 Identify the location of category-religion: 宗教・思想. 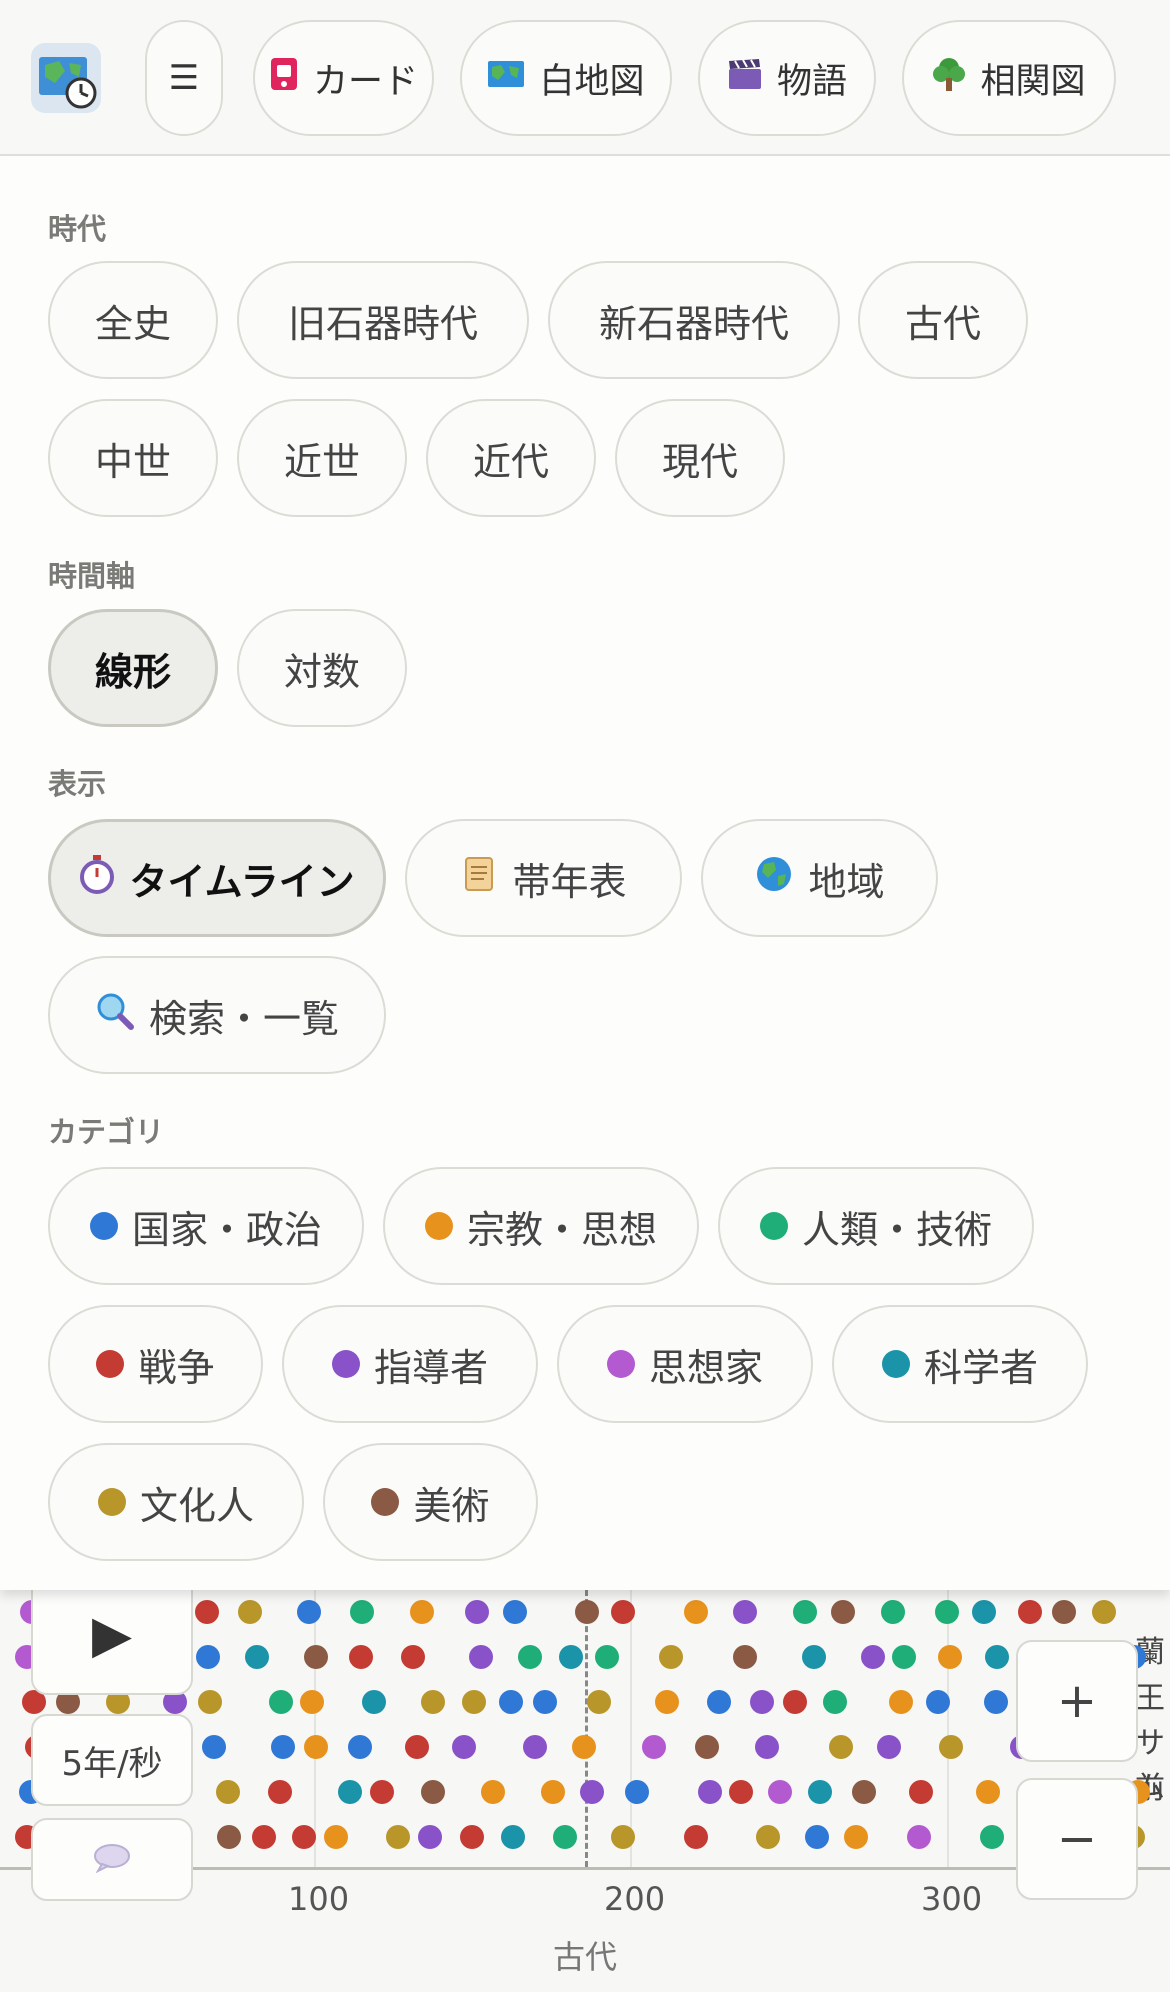
(541, 1226).